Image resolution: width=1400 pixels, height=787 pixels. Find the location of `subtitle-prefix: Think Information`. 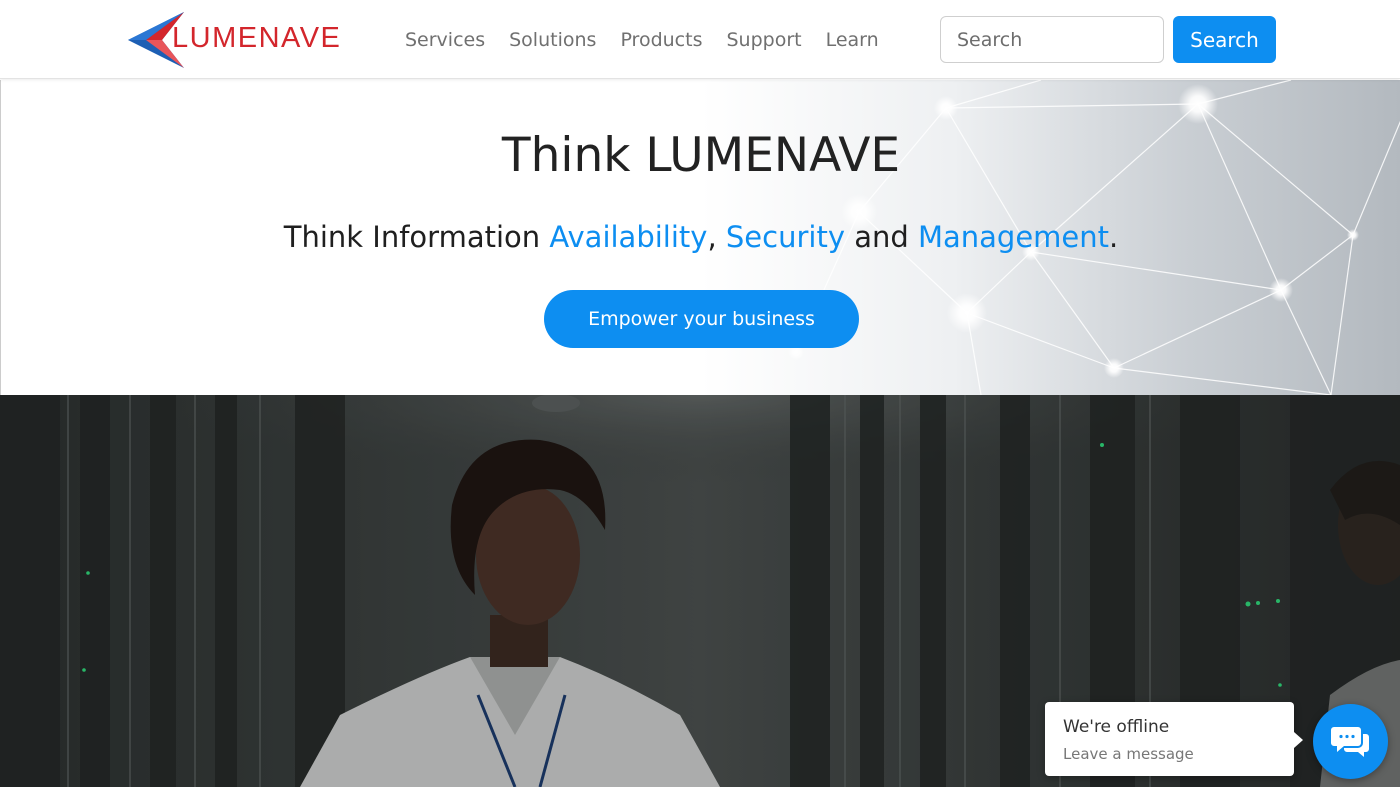

subtitle-prefix: Think Information is located at coordinates (416, 237).